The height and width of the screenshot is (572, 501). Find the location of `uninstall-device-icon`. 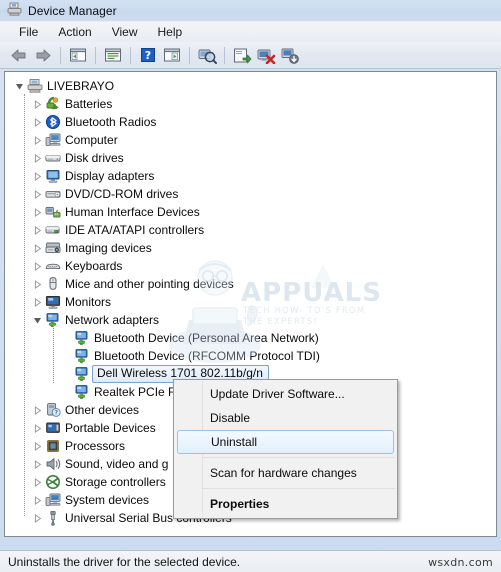

uninstall-device-icon is located at coordinates (266, 55).